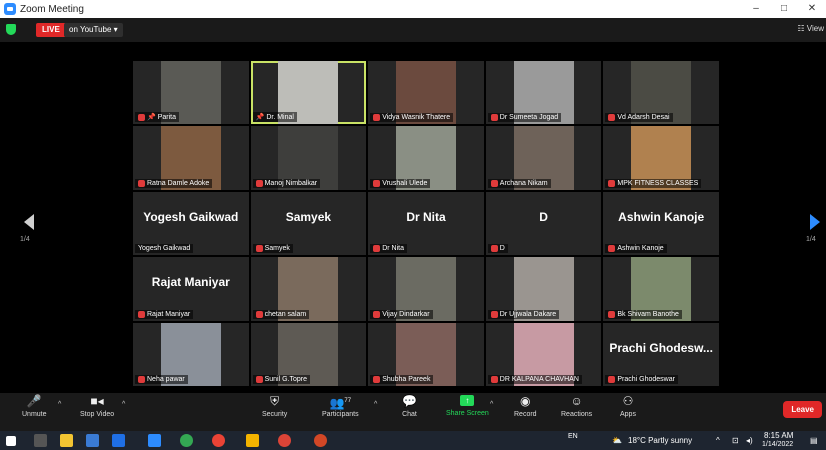 The image size is (826, 450). Describe the element at coordinates (308, 289) in the screenshot. I see `participant-tile: chetan salam` at that location.